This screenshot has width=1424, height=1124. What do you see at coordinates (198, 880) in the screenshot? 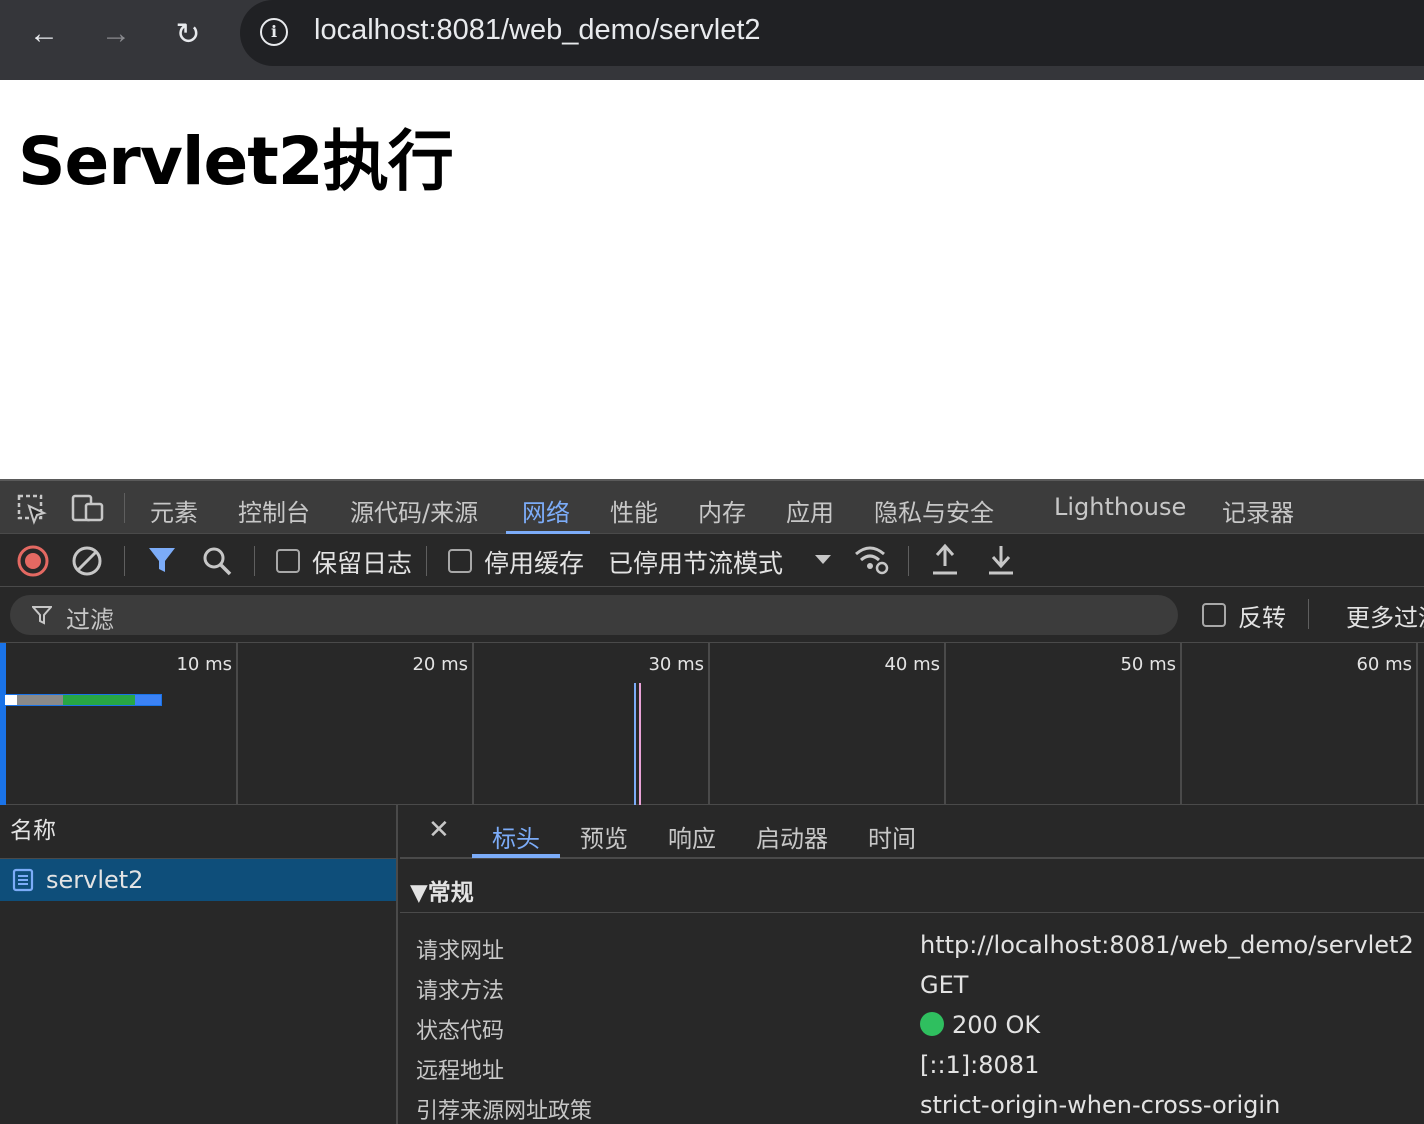
I see `request-row: servlet2` at bounding box center [198, 880].